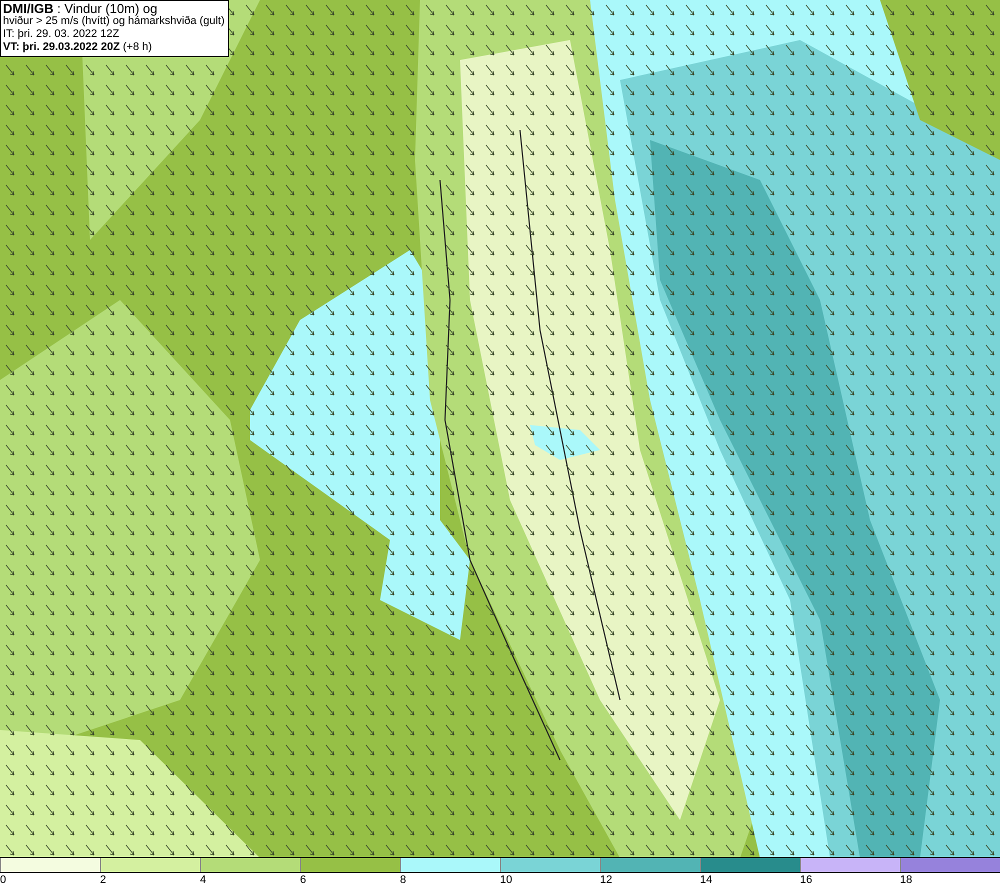 Image resolution: width=1000 pixels, height=887 pixels. Describe the element at coordinates (61, 34) in the screenshot. I see `info-text: IT: þri. 29. 03. 2022 12Z` at that location.